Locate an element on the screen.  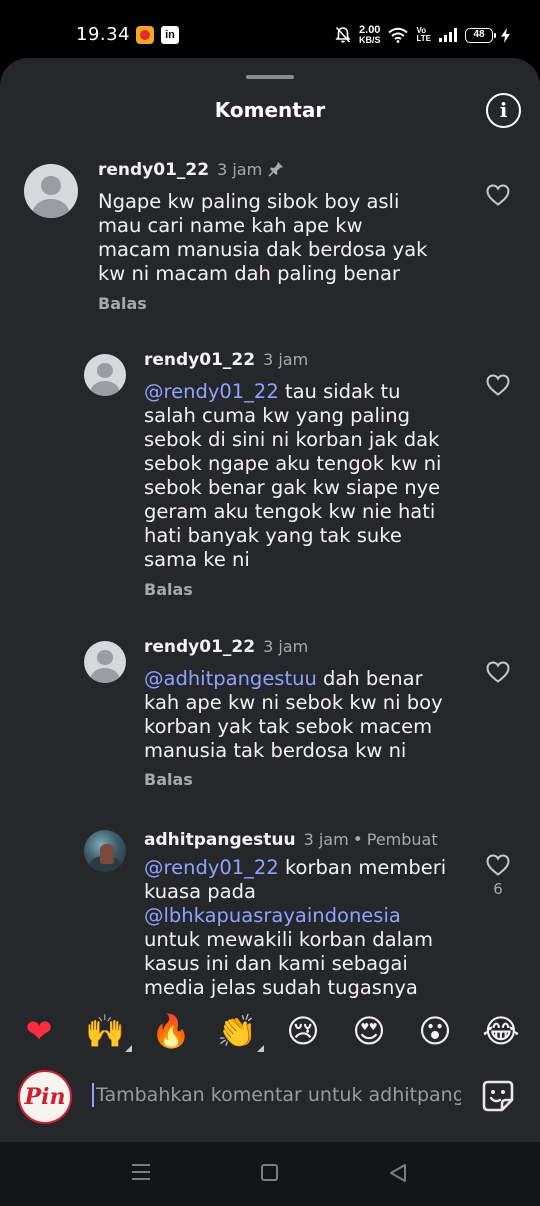
like-count: 6 is located at coordinates (498, 889).